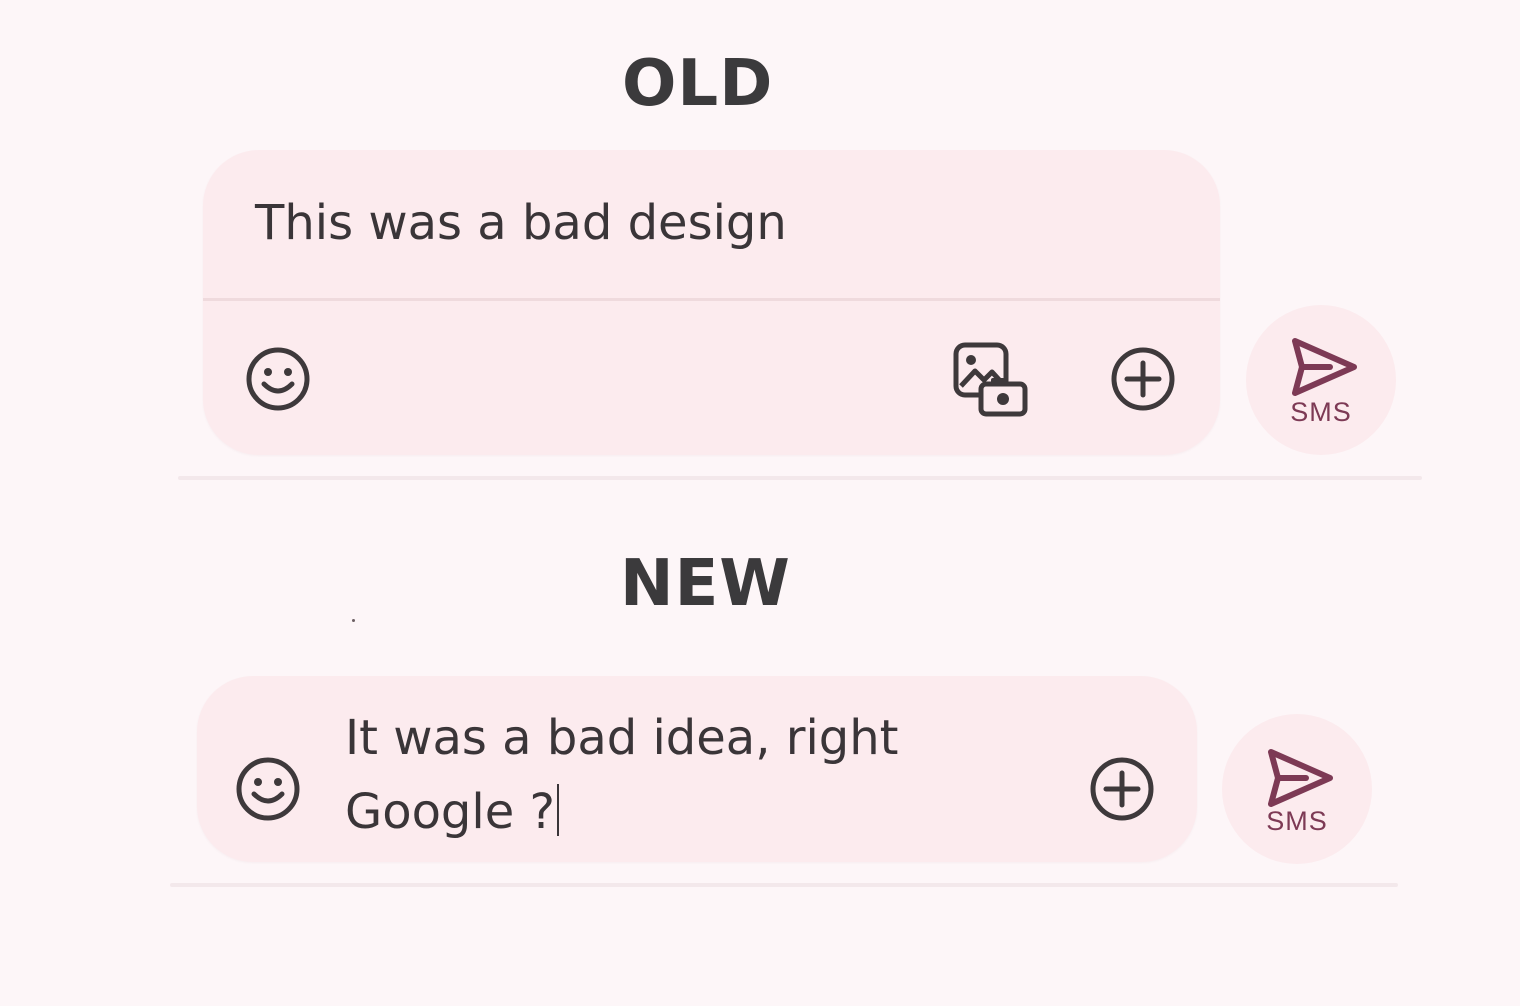 This screenshot has height=1006, width=1520. Describe the element at coordinates (991, 380) in the screenshot. I see `gallery-camera-icon` at that location.